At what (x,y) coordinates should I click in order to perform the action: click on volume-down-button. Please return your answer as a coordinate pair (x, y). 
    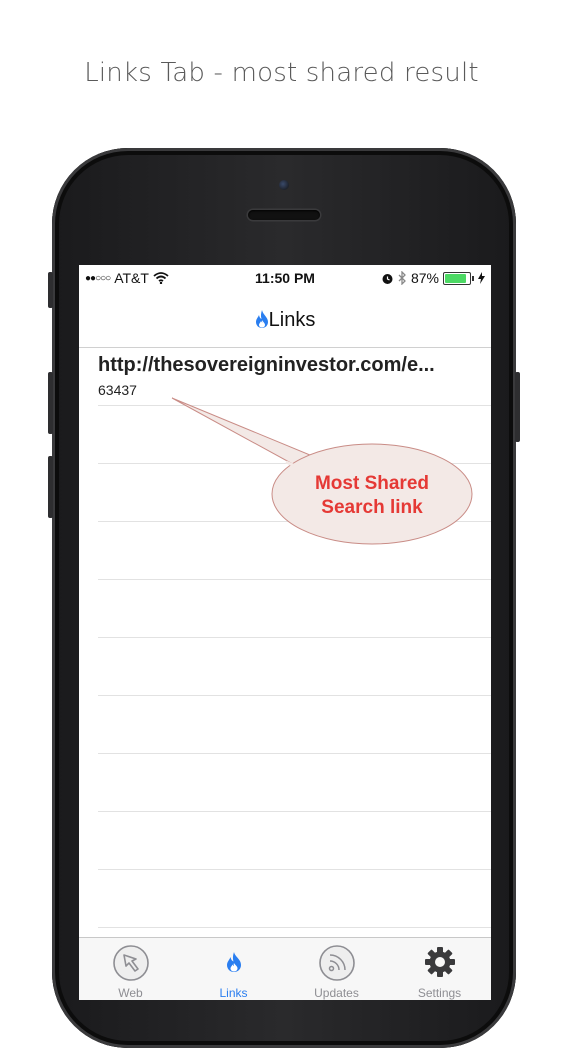
    Looking at the image, I should click on (50, 487).